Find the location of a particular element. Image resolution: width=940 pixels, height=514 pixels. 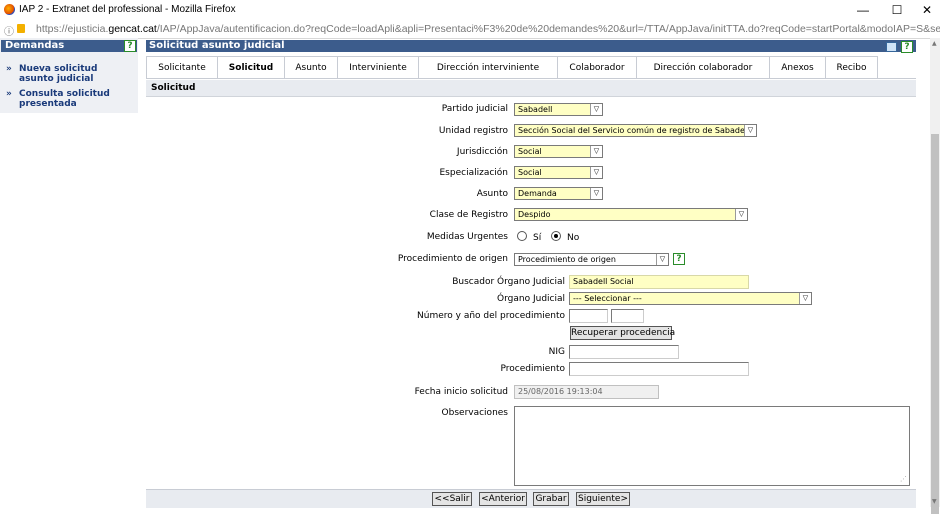

nig-input is located at coordinates (624, 352).